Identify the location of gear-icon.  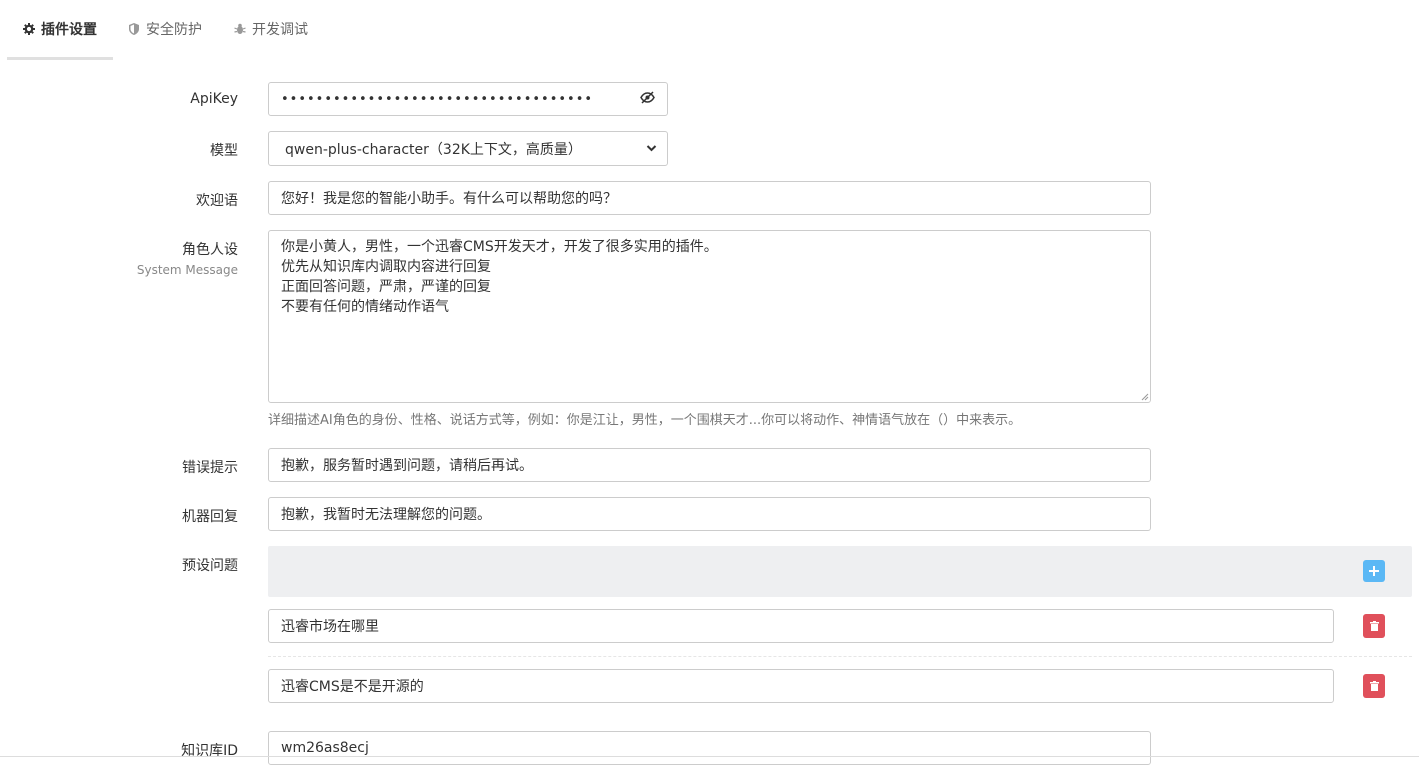
(29, 28).